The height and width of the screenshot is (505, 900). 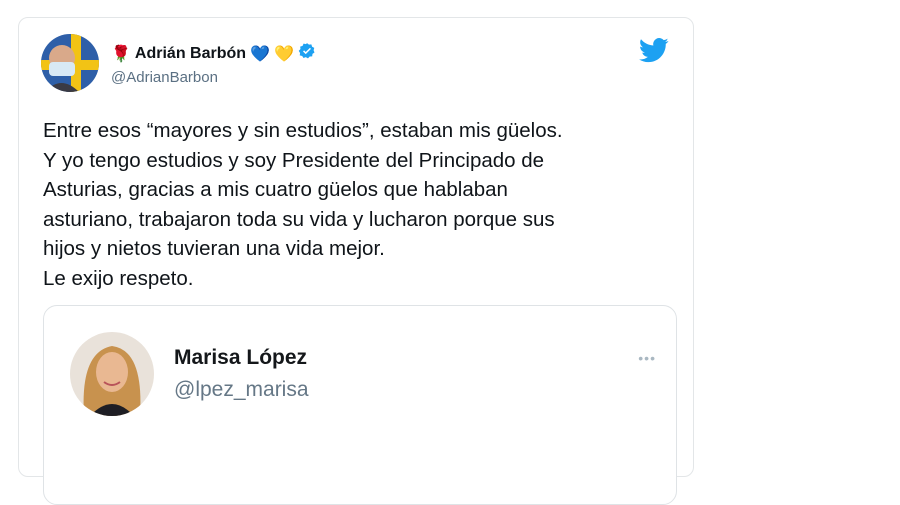 I want to click on tweet-text-line: Le exijo respeto., so click(x=118, y=278).